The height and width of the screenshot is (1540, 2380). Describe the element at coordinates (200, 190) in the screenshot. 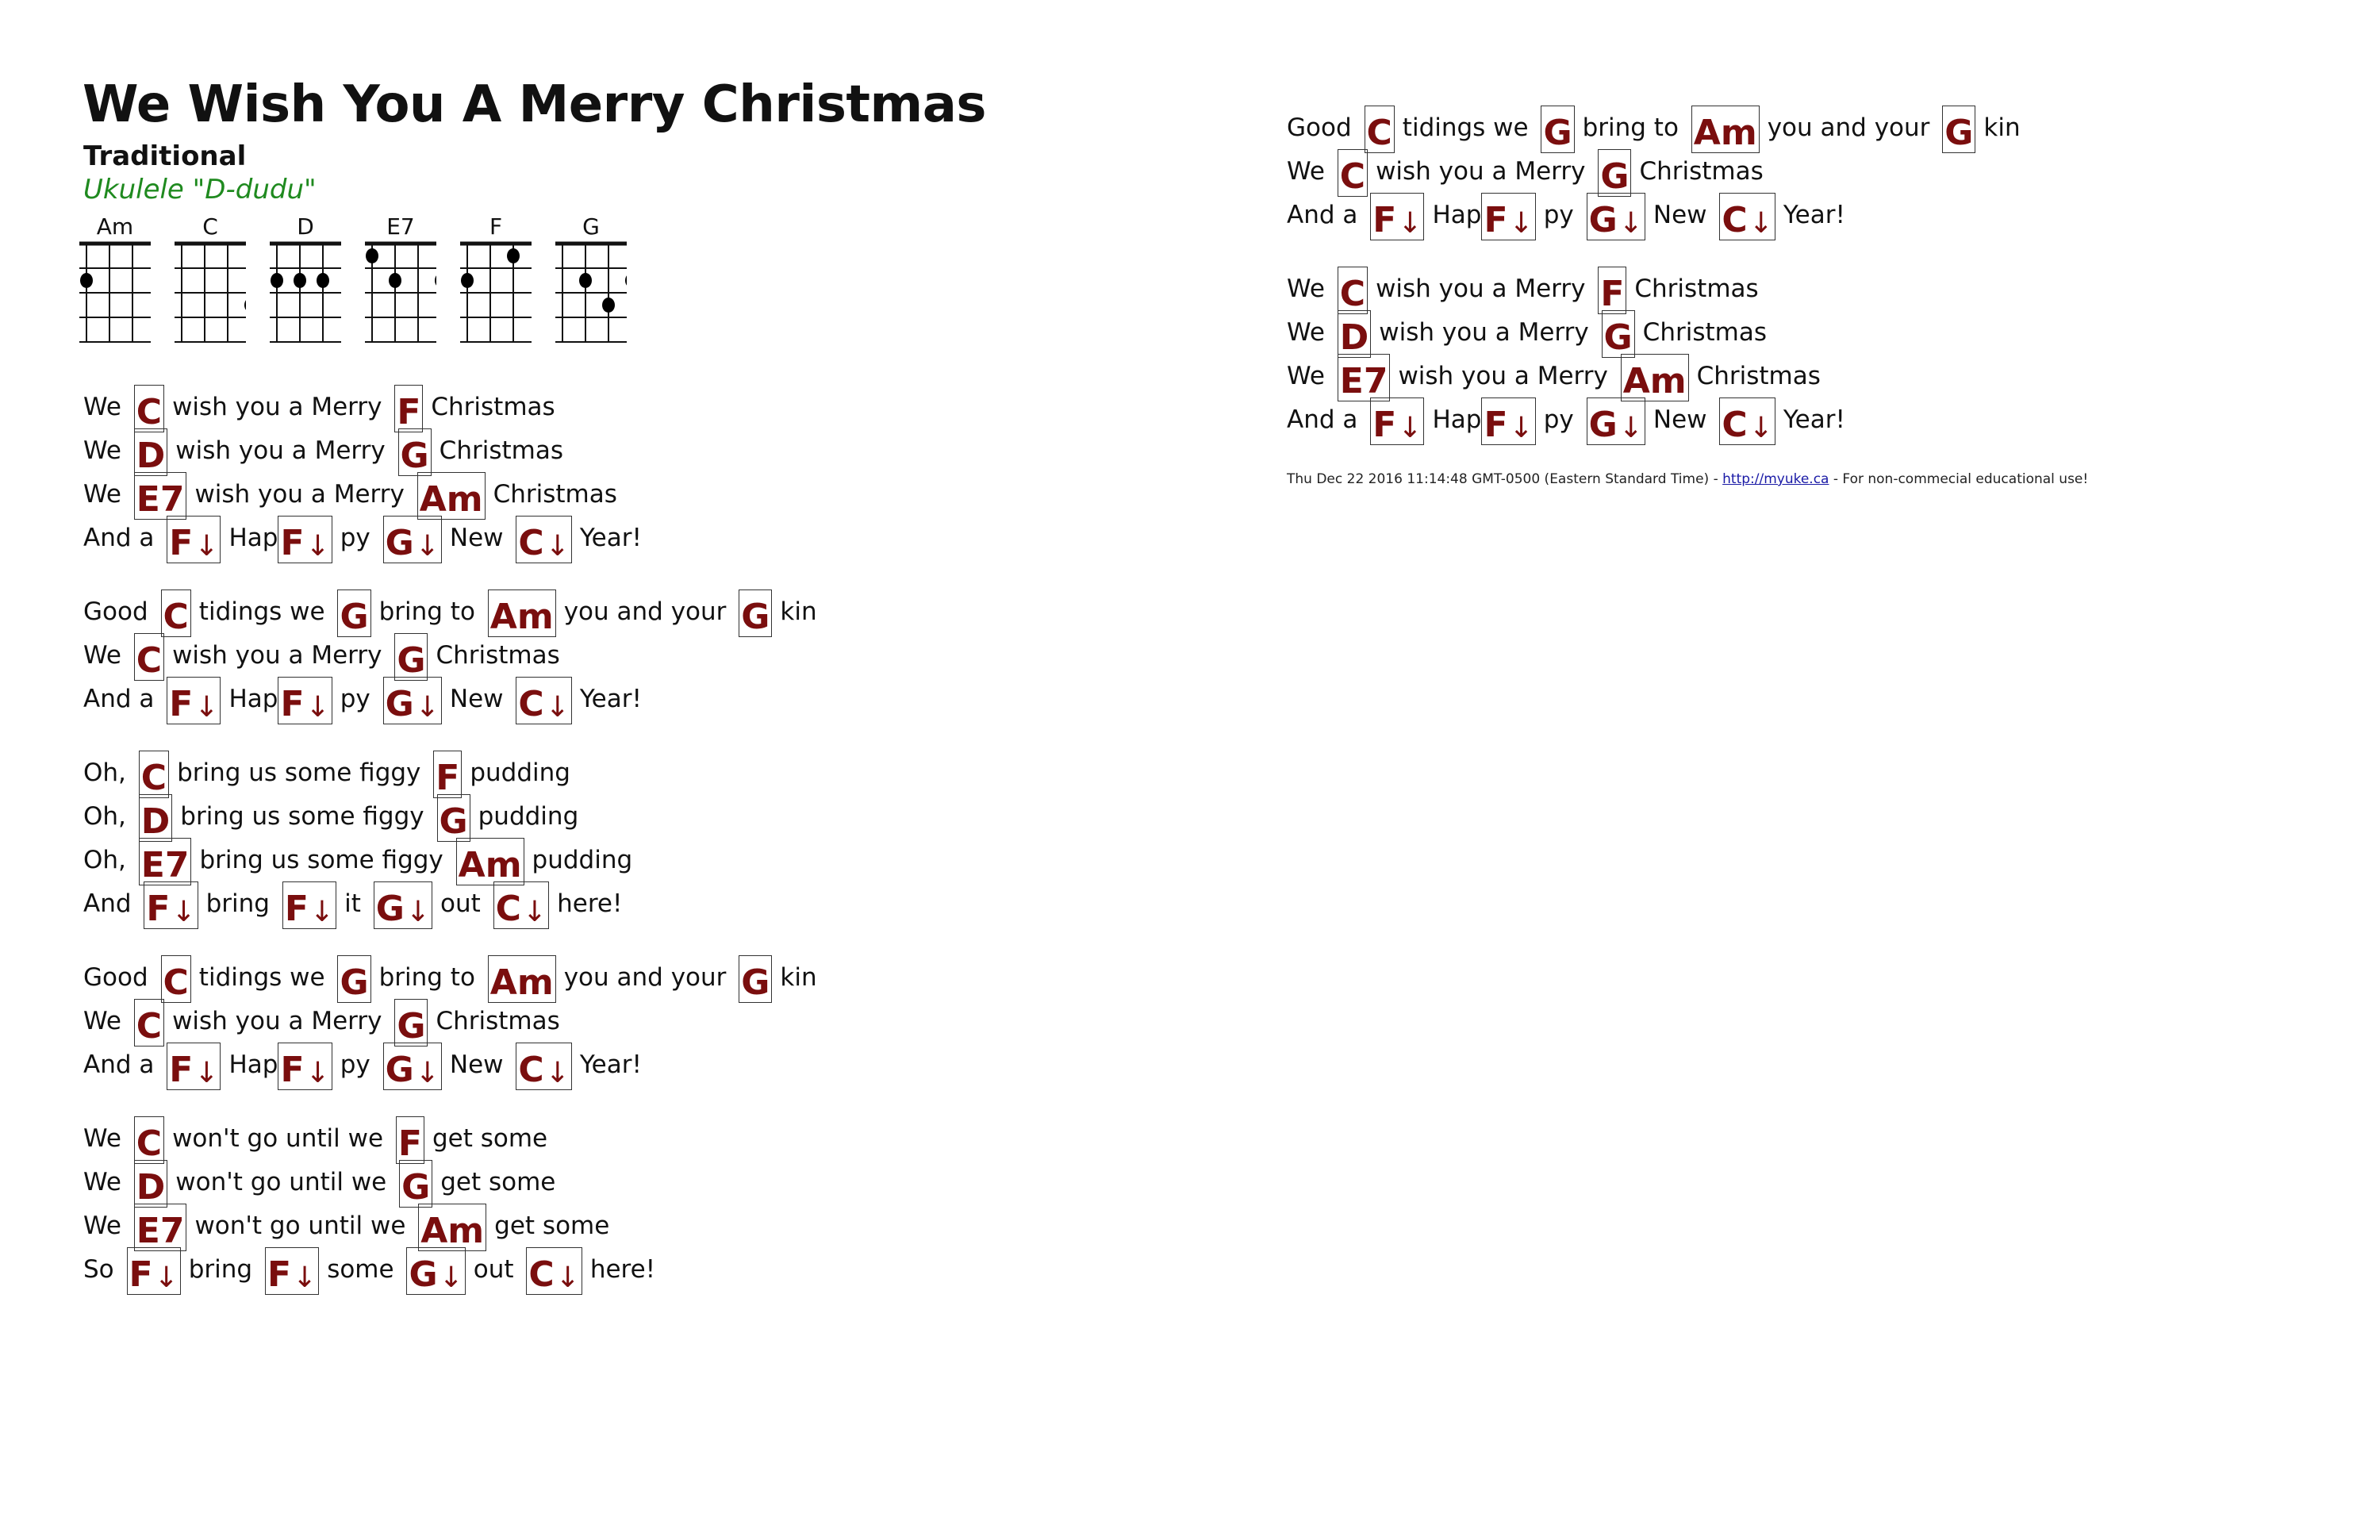

I see `instrument-tuning: Ukulele "D-dudu"` at that location.